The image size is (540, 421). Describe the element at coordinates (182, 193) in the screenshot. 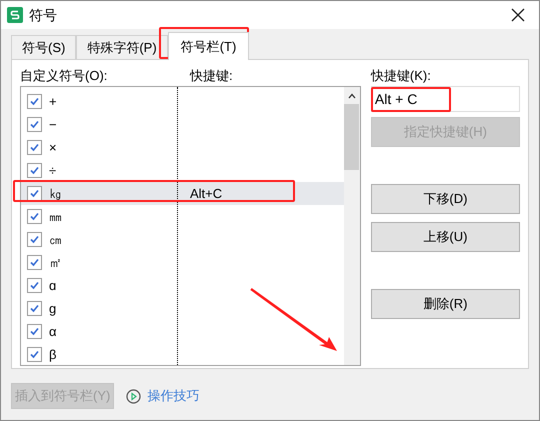

I see `list-row: ㎏ Alt+C` at that location.